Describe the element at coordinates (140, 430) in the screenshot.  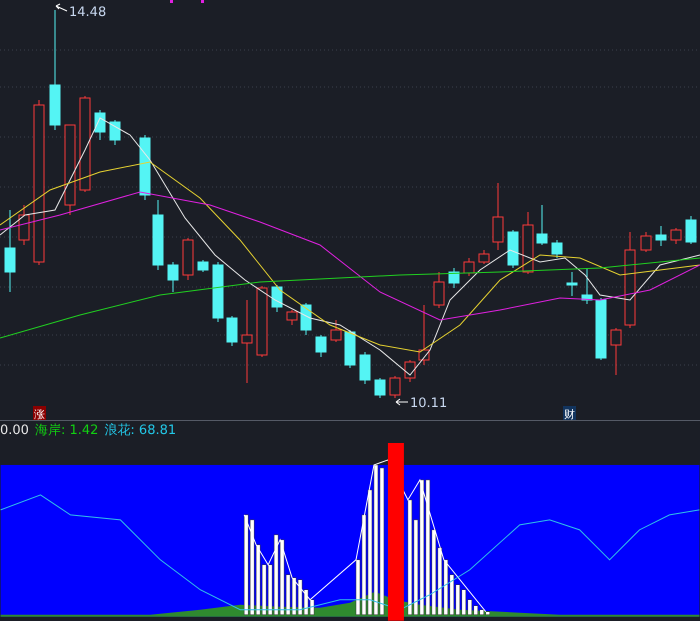
I see `legend-value: 浪花: 68.81` at that location.